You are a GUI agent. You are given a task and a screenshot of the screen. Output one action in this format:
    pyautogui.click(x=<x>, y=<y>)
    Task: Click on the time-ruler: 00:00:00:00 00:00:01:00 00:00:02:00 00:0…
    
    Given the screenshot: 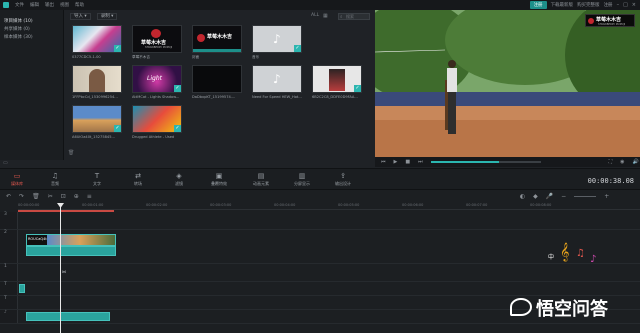 What is the action you would take?
    pyautogui.click(x=329, y=206)
    